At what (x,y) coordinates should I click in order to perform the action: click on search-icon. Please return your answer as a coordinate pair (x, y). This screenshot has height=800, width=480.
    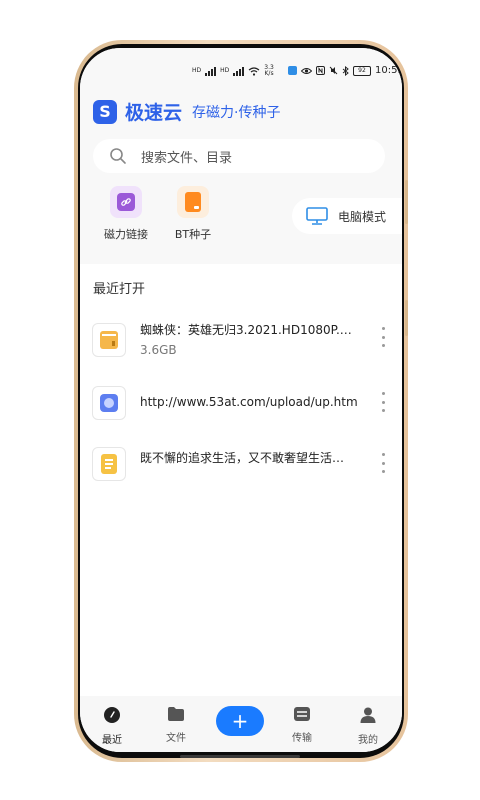
    Looking at the image, I should click on (118, 156).